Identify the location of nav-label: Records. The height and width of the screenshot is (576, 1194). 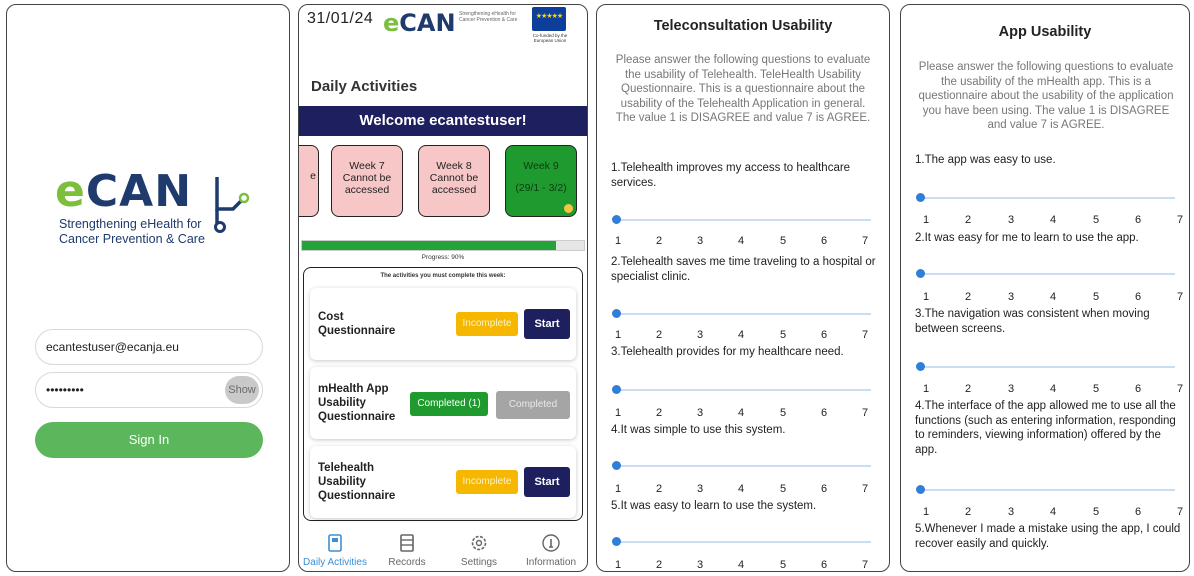
(407, 562).